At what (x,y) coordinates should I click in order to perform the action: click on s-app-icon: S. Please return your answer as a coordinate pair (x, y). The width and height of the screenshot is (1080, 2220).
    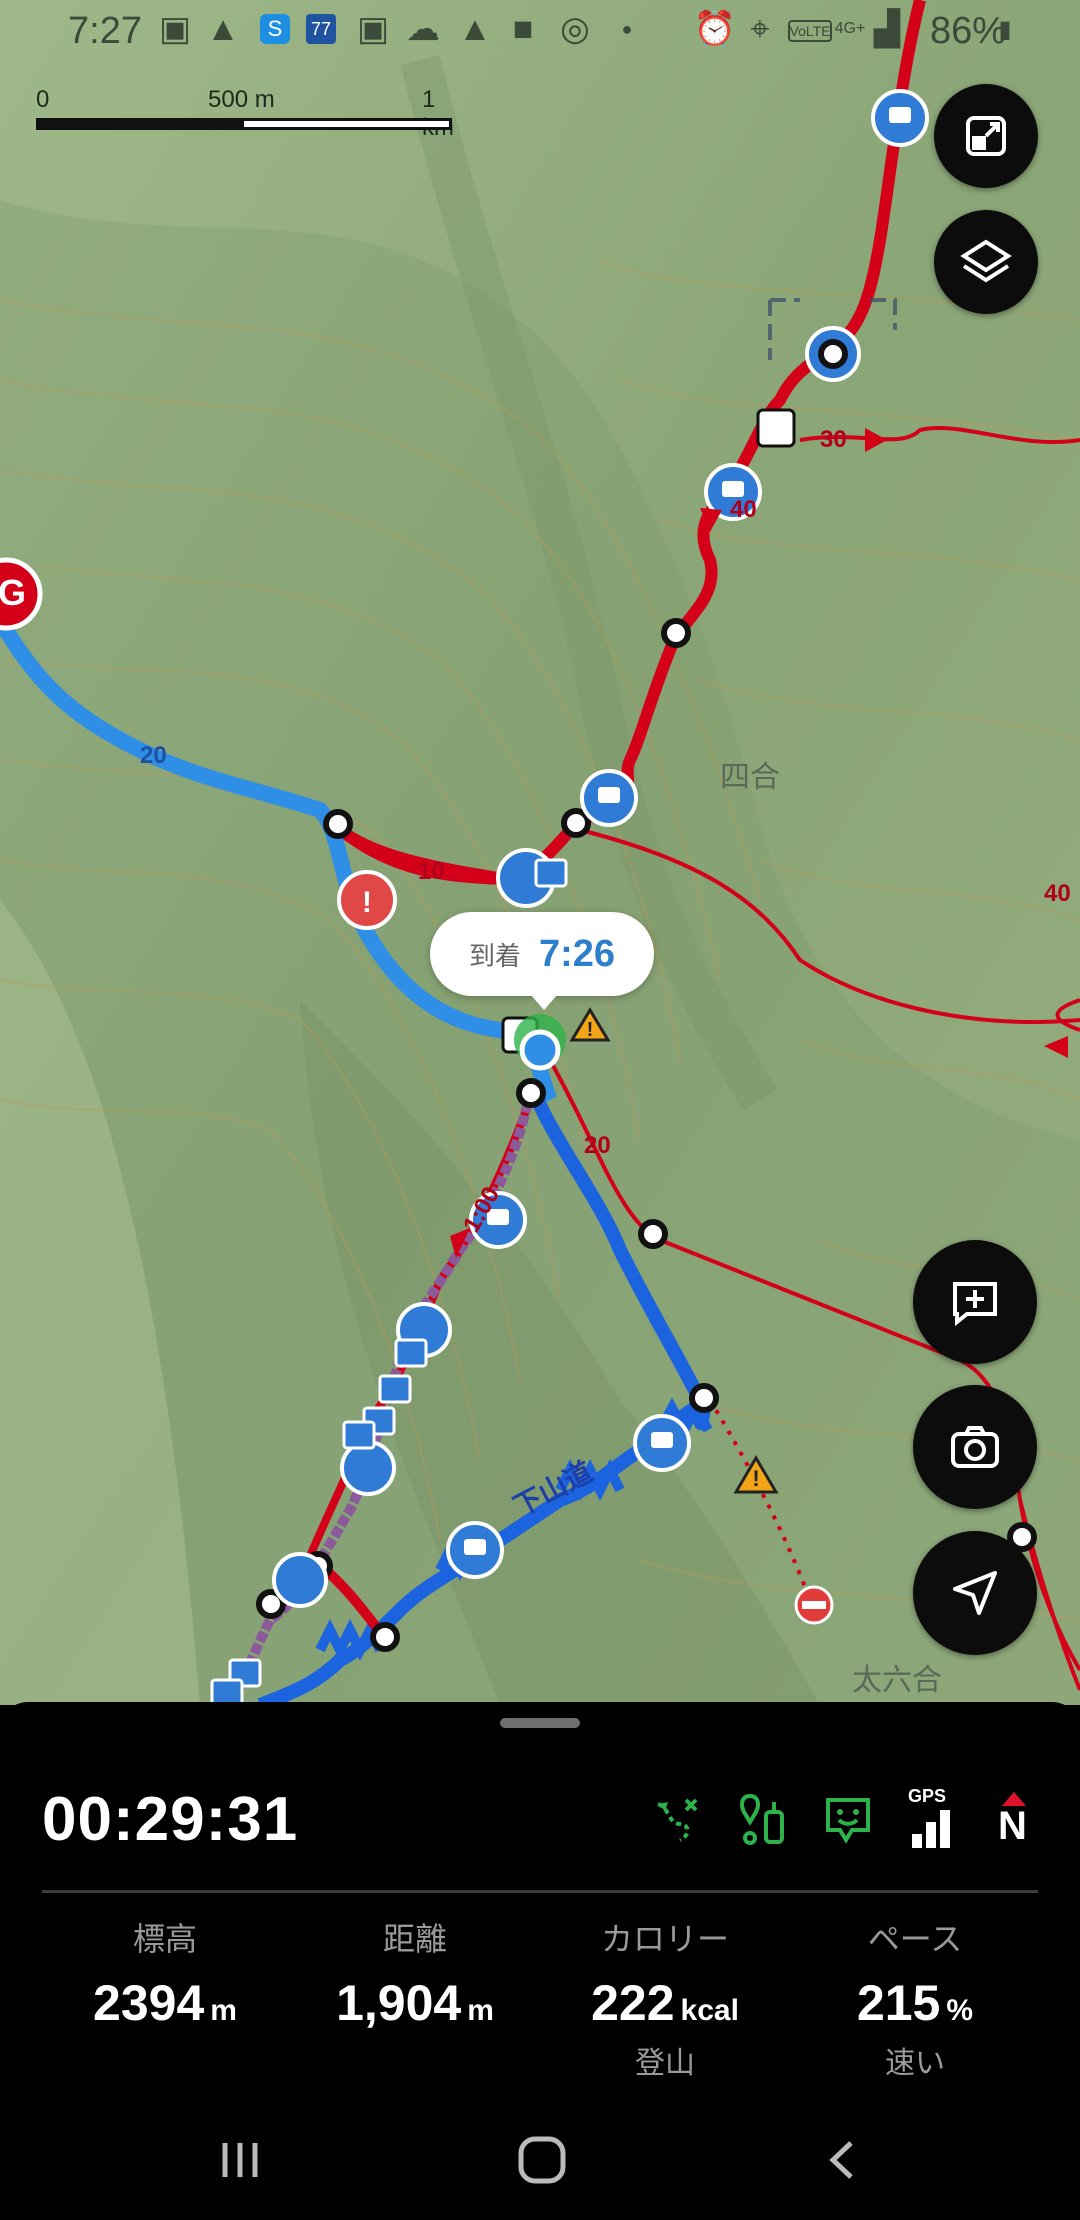
    Looking at the image, I should click on (275, 29).